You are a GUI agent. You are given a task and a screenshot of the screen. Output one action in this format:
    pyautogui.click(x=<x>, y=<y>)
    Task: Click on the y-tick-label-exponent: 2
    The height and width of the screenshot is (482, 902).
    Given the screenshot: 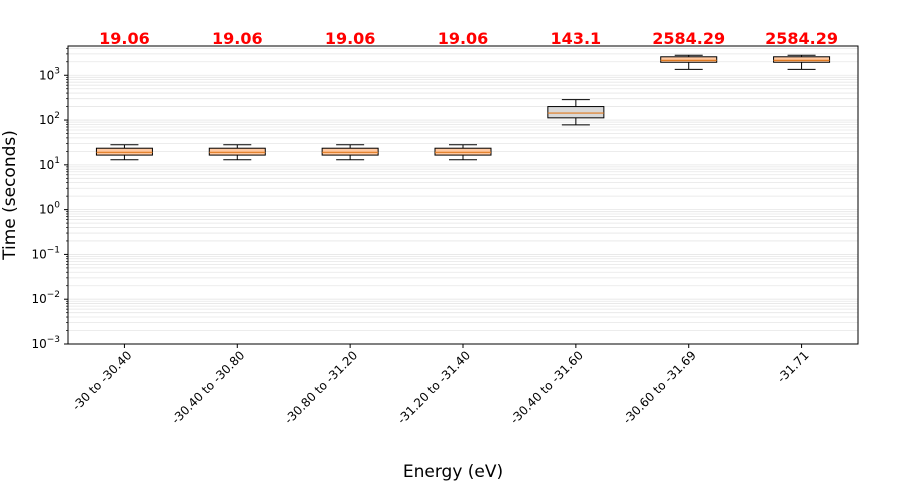 What is the action you would take?
    pyautogui.click(x=57, y=116)
    